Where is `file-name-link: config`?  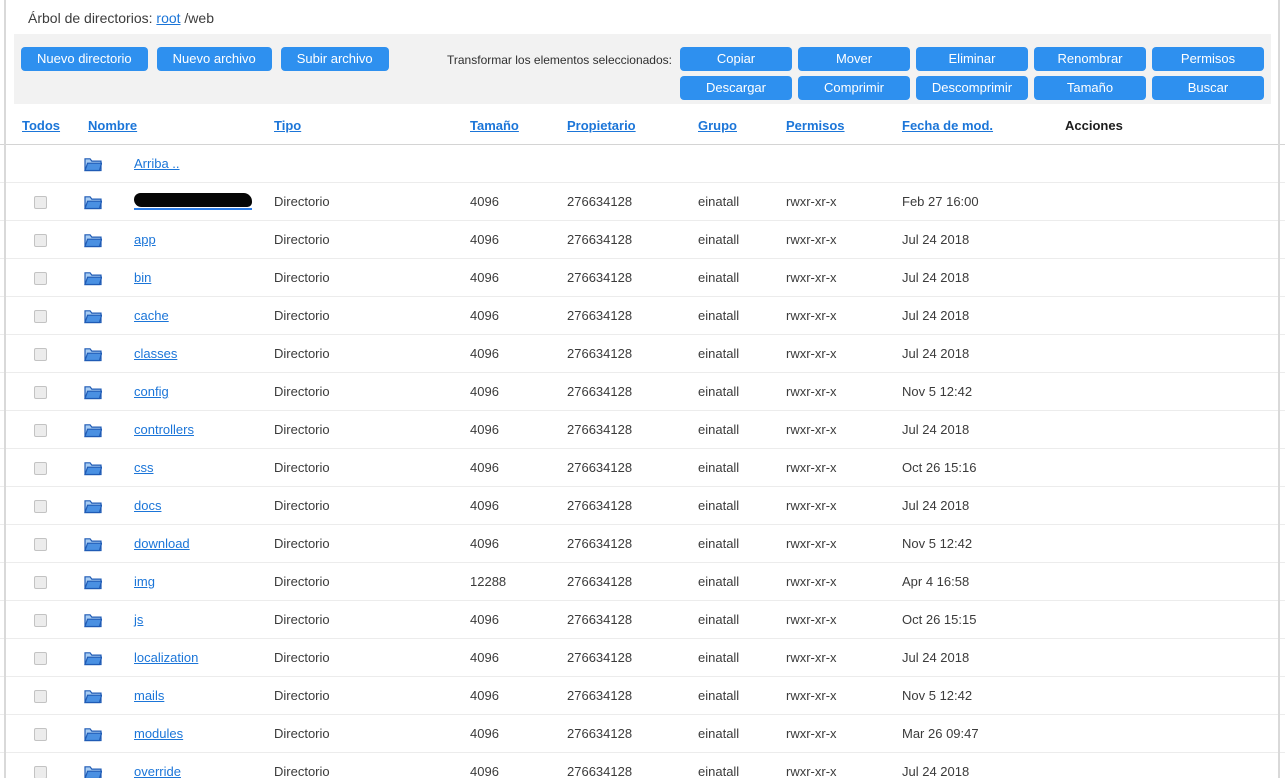
file-name-link: config is located at coordinates (151, 391).